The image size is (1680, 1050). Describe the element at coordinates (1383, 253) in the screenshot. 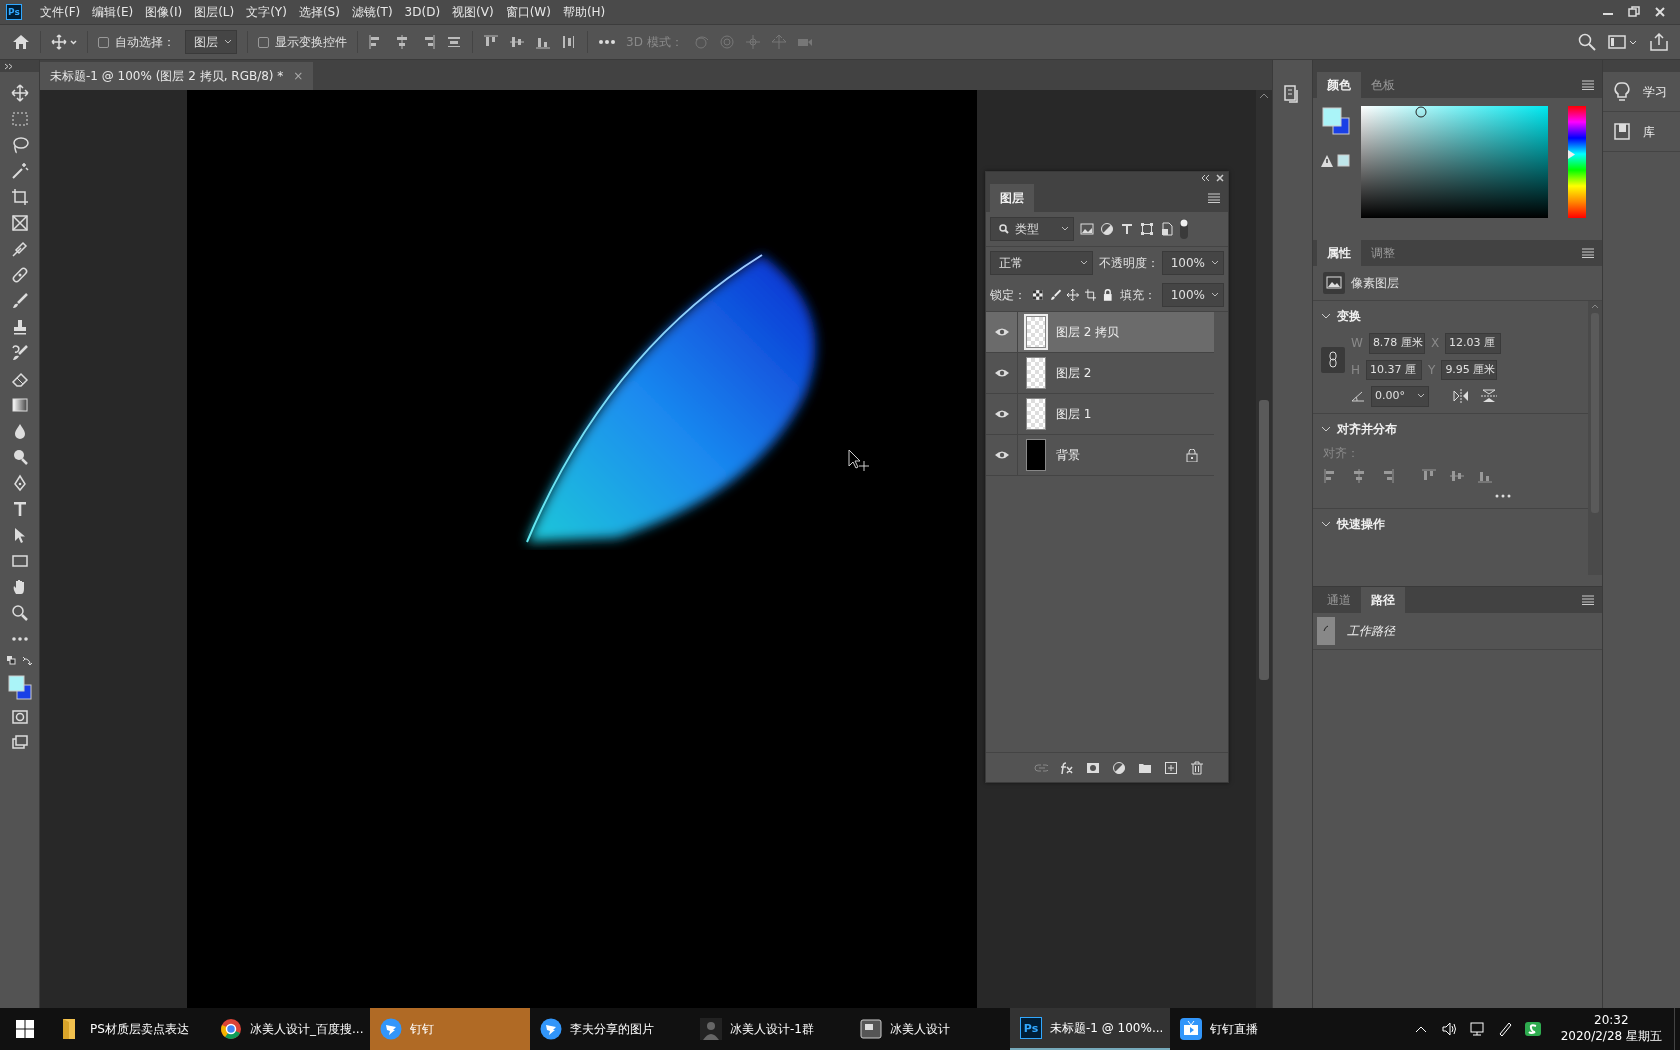

I see `panel-tab: 调整` at that location.